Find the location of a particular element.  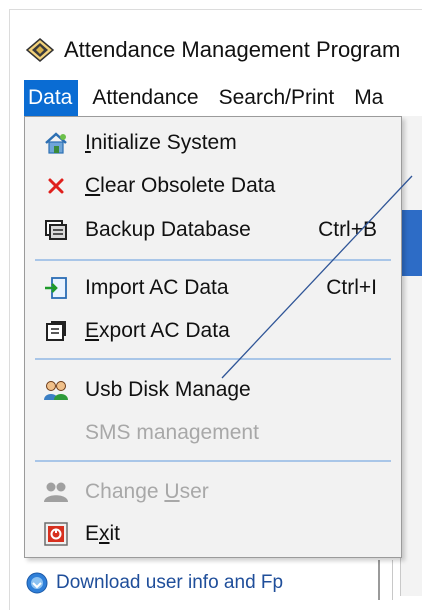

background-divider-light is located at coordinates (392, 580).